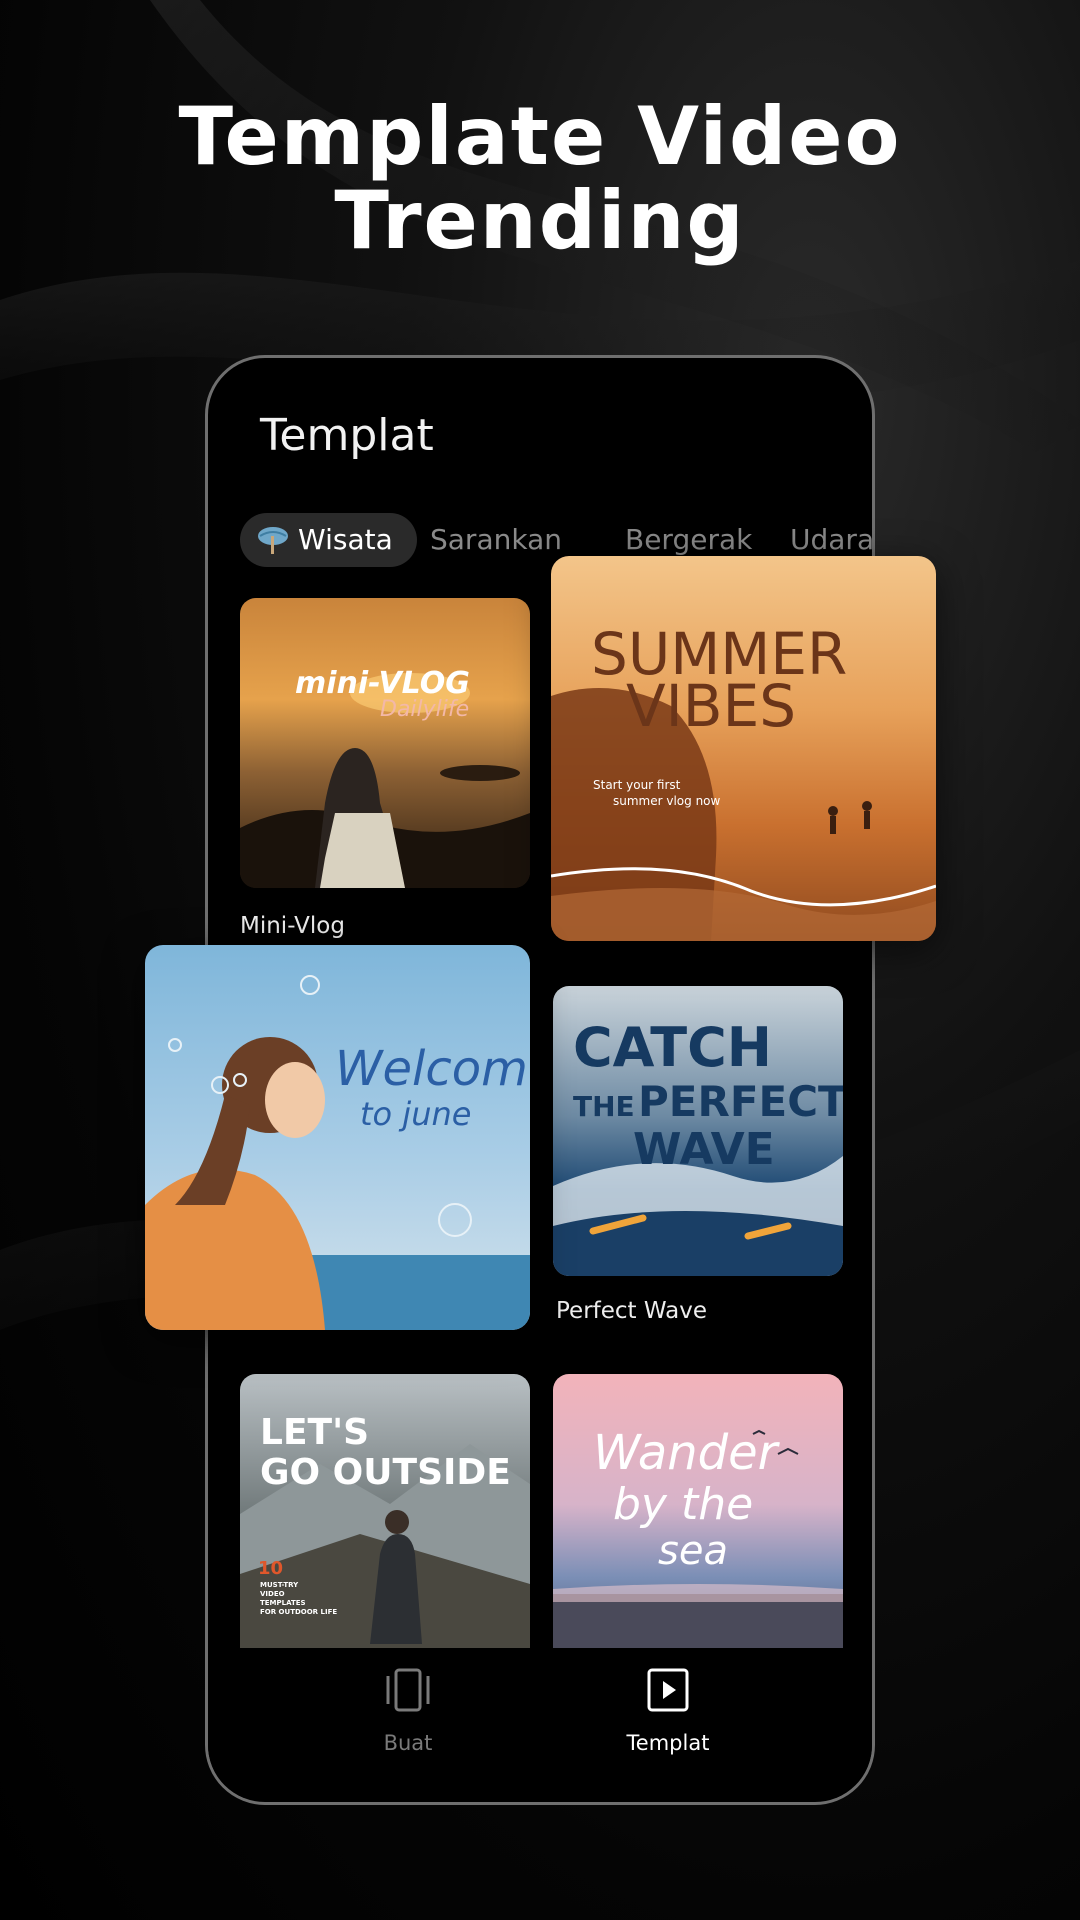 Image resolution: width=1080 pixels, height=1920 pixels. Describe the element at coordinates (382, 683) in the screenshot. I see `art-text: mini-VLOG` at that location.